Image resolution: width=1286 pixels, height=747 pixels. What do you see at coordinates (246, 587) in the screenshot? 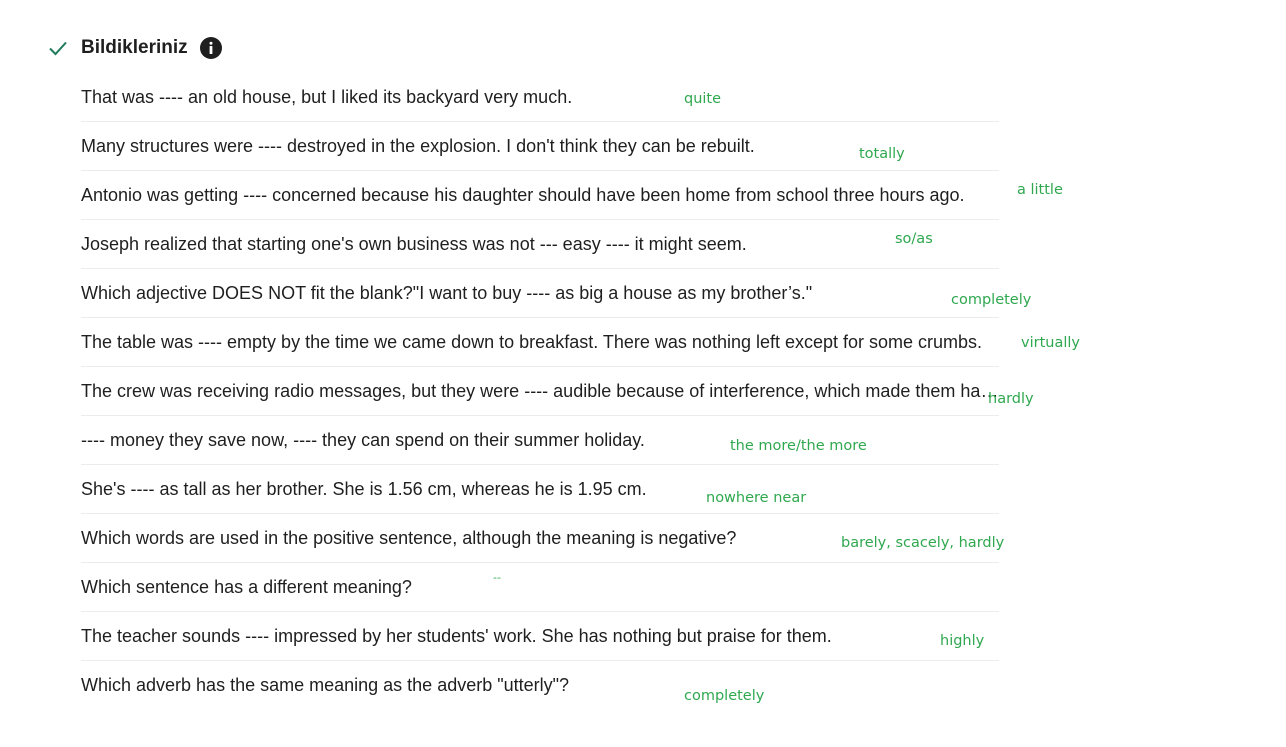
I see `question-text: Which sentence has a different meaning?` at bounding box center [246, 587].